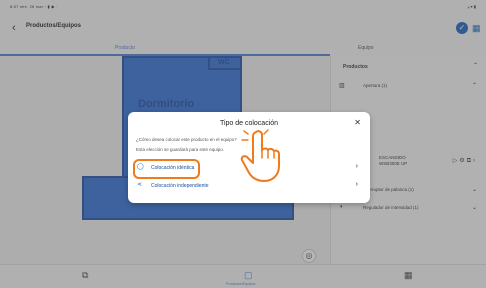  What do you see at coordinates (260, 155) in the screenshot?
I see `tap-hand-icon` at bounding box center [260, 155].